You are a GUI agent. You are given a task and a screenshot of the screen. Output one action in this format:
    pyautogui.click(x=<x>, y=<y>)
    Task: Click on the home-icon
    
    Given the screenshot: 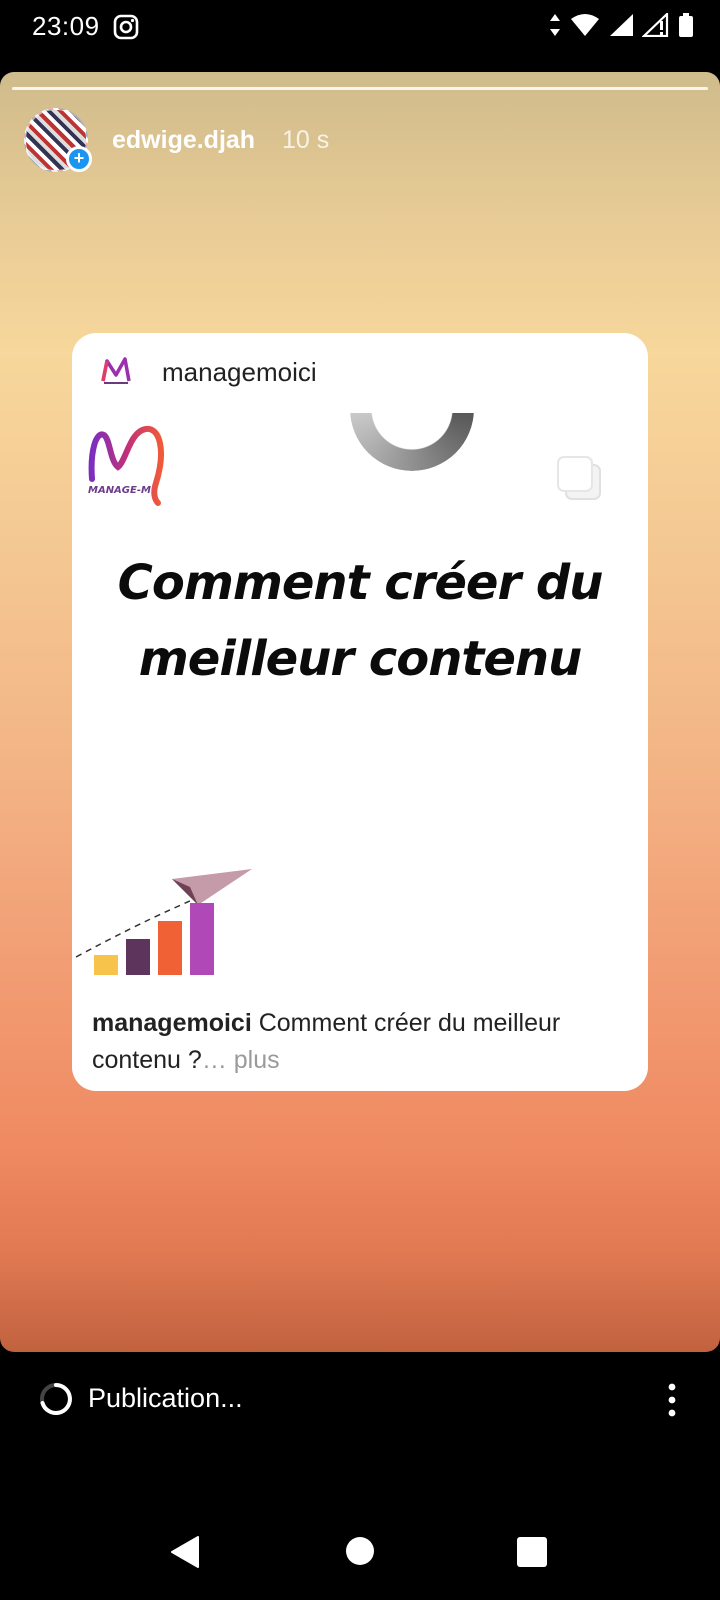 What is the action you would take?
    pyautogui.click(x=360, y=1551)
    